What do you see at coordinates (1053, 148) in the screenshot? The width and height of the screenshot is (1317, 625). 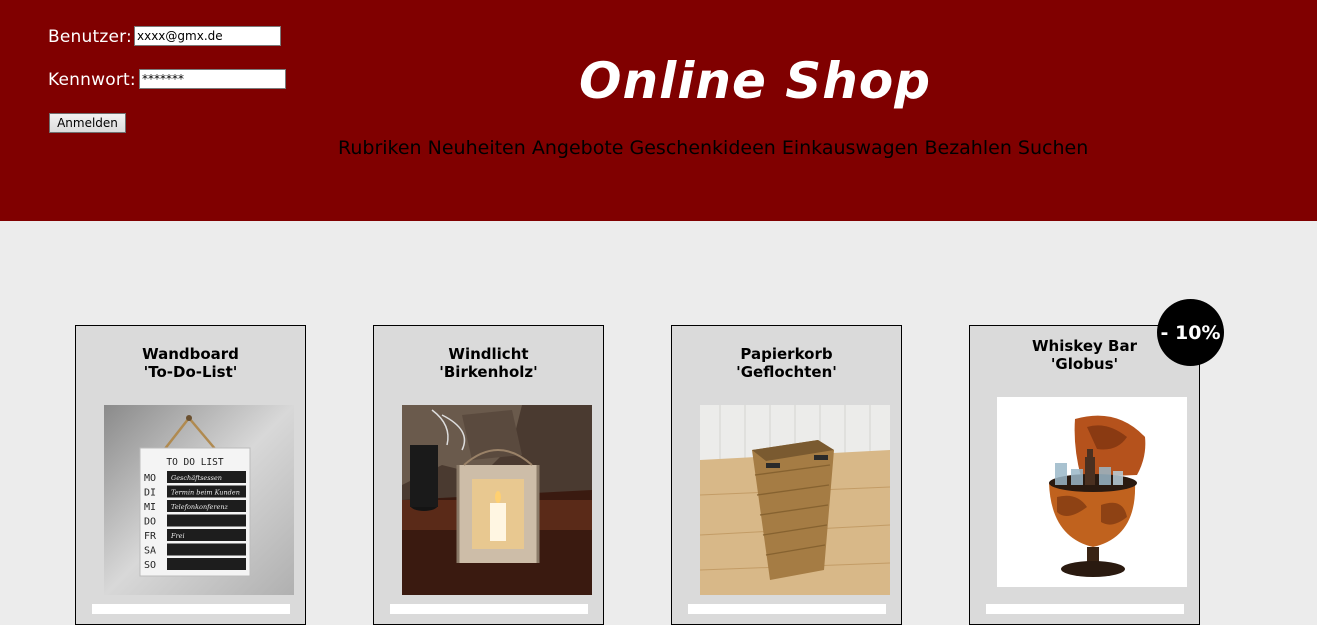 I see `nav-suchen: Suchen` at bounding box center [1053, 148].